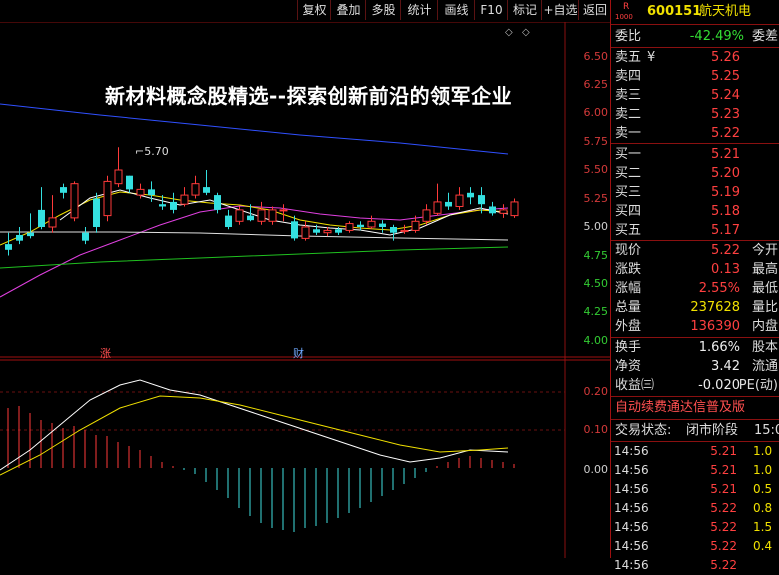  Describe the element at coordinates (309, 96) in the screenshot. I see `headline-overlay: 新材料概念股精选--探索创新前沿的领军企业` at that location.